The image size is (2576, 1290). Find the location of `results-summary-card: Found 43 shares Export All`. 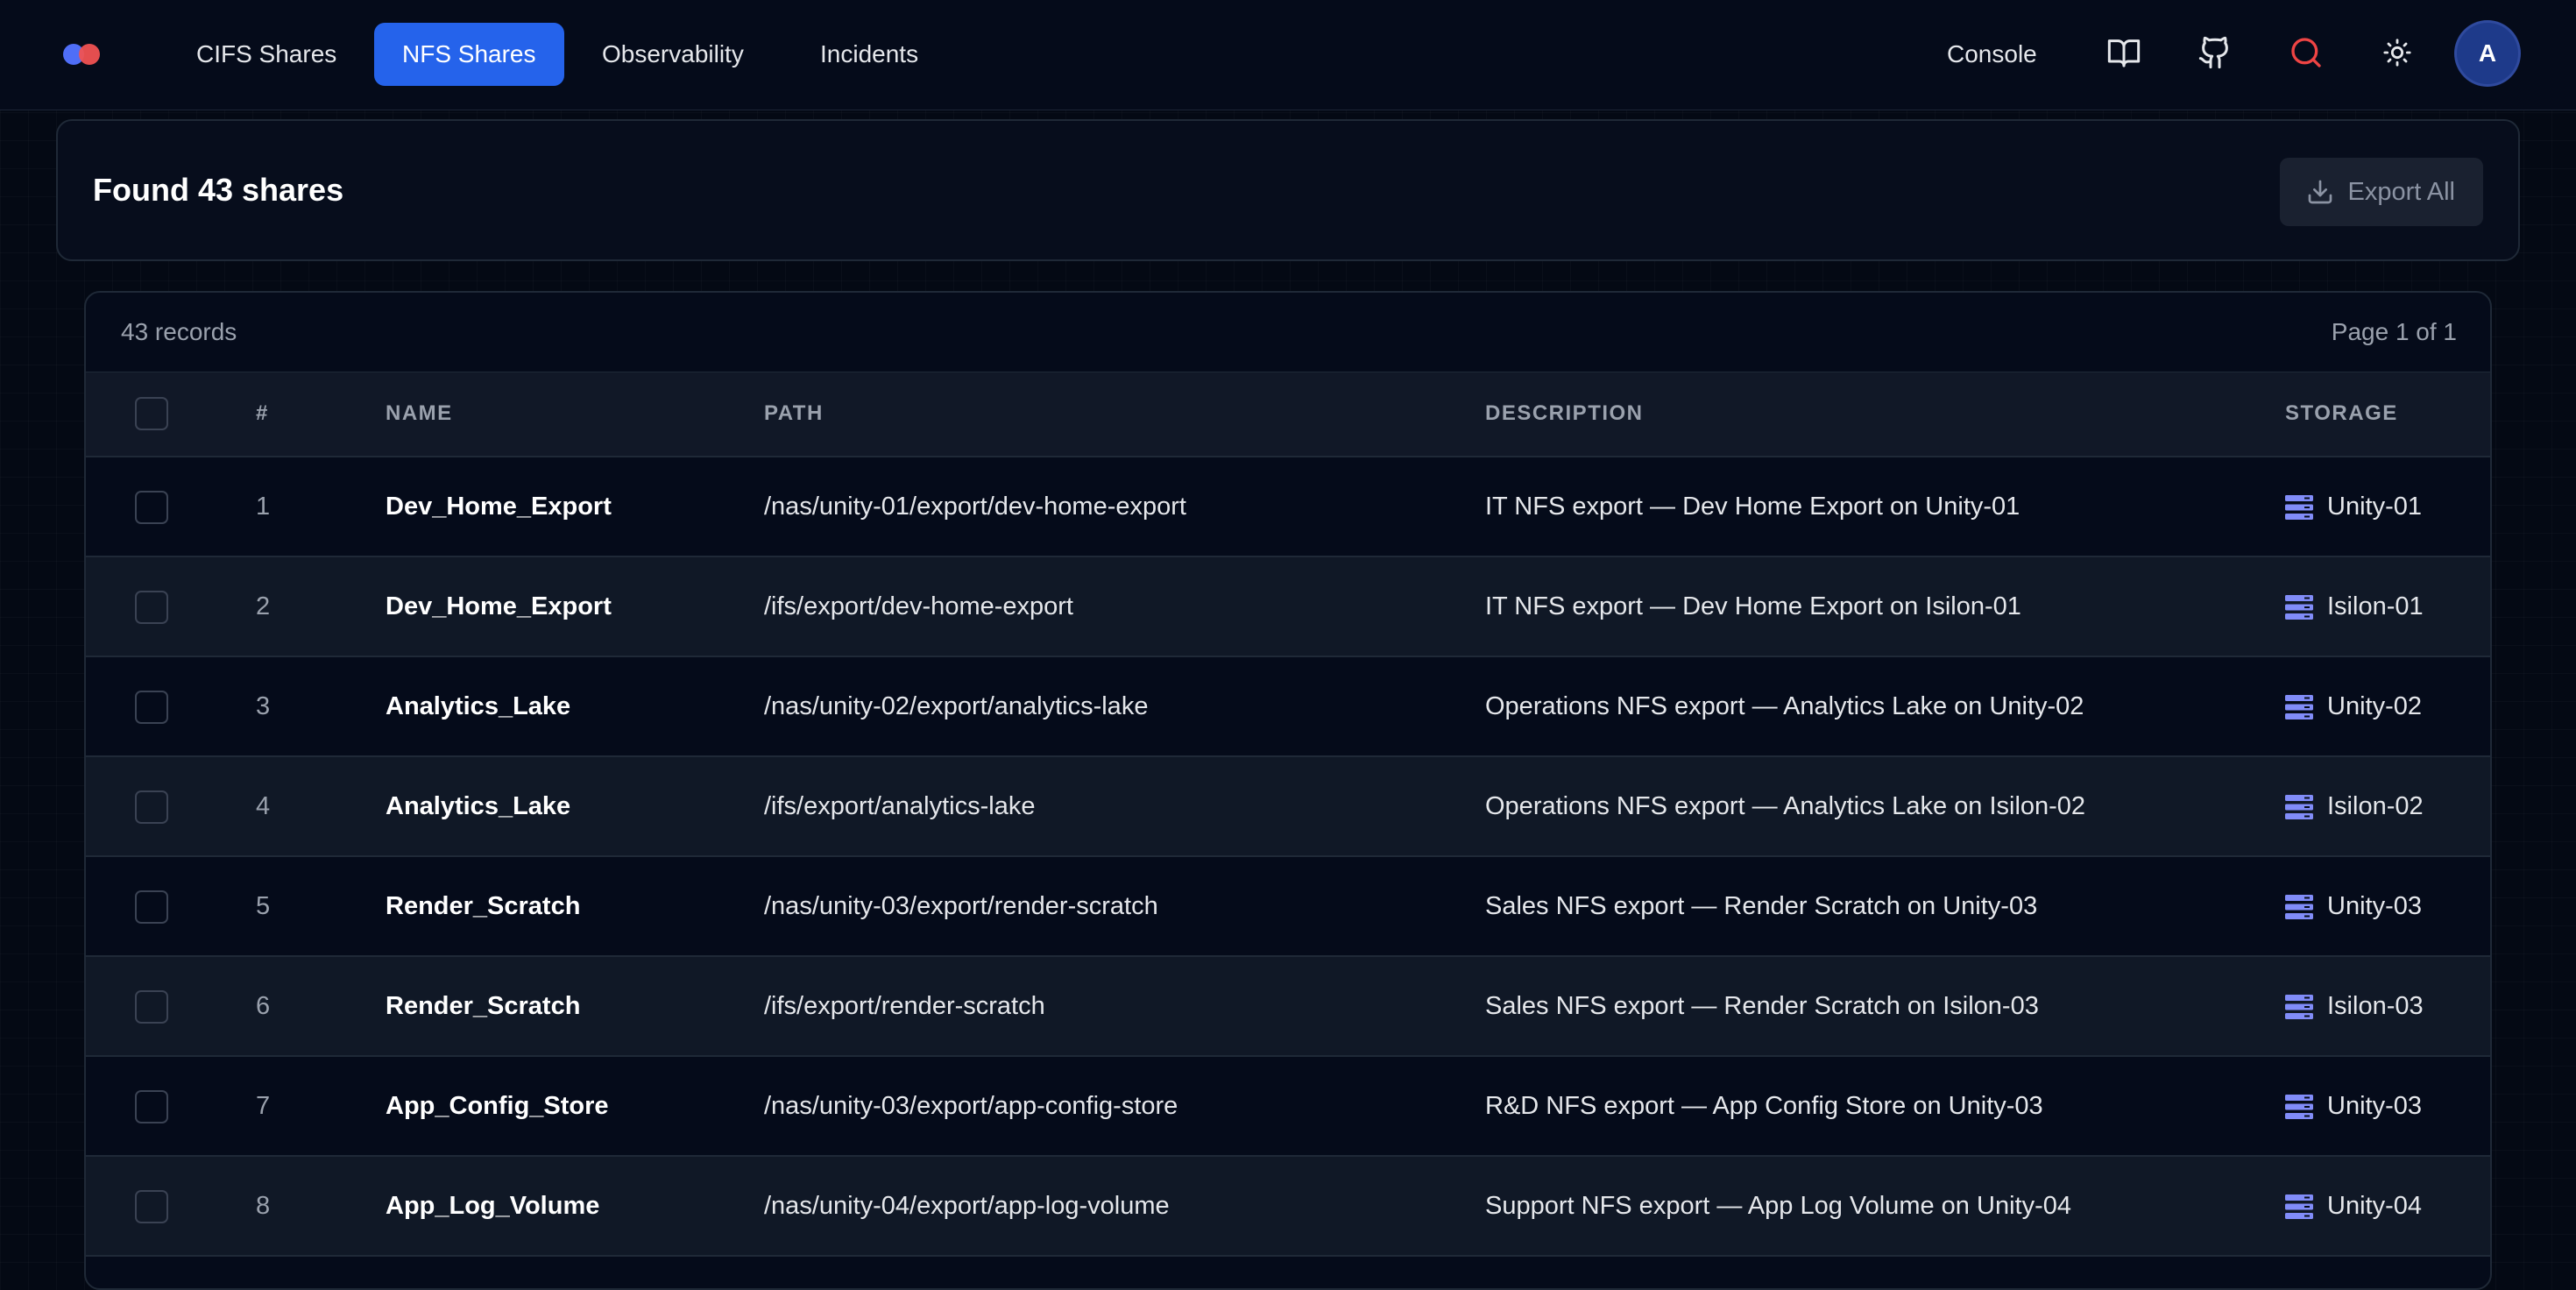

results-summary-card: Found 43 shares Export All is located at coordinates (1288, 190).